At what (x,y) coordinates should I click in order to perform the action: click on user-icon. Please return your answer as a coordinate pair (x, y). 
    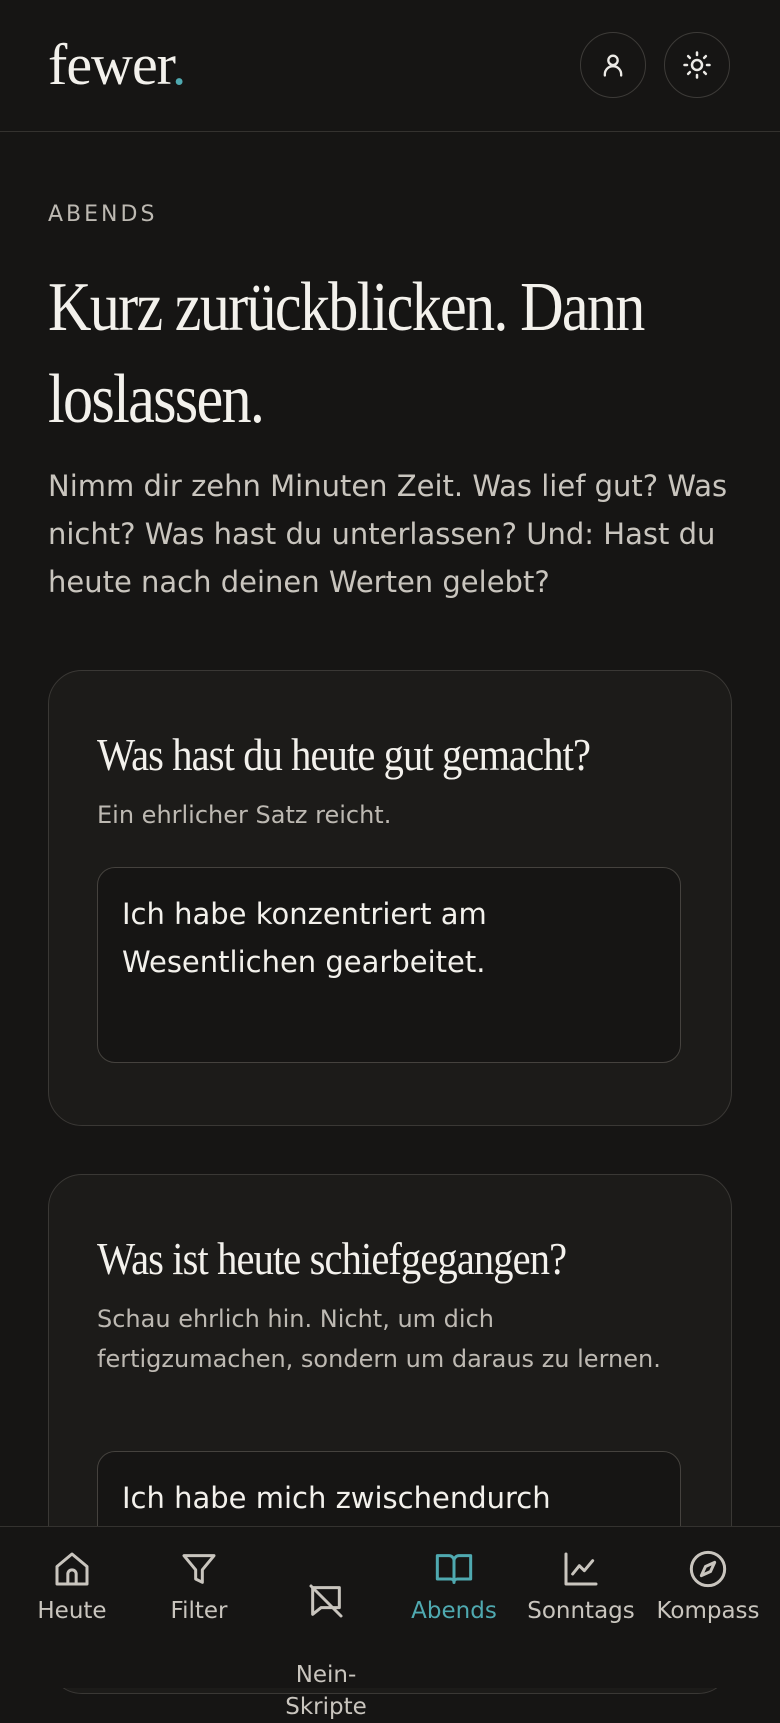
    Looking at the image, I should click on (613, 65).